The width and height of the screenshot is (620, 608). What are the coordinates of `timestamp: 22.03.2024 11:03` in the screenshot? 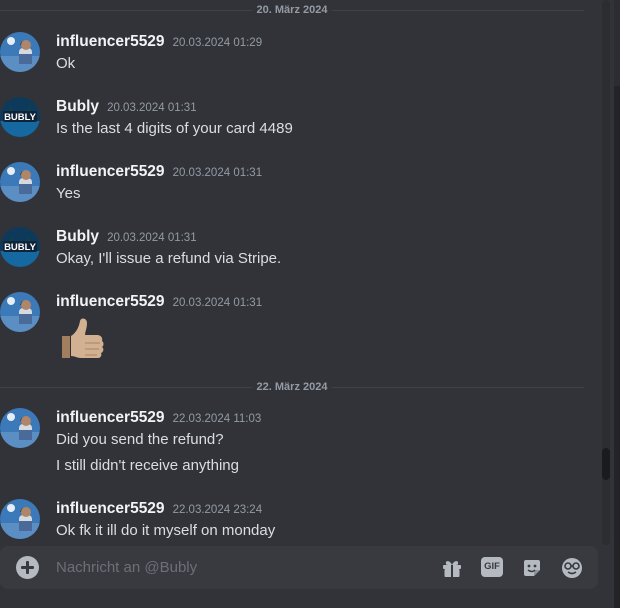 It's located at (217, 419).